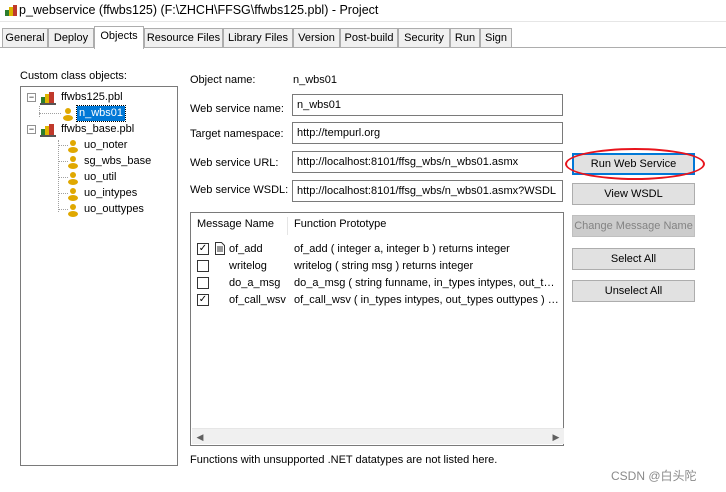  I want to click on tab-library-files: Library Files, so click(258, 38).